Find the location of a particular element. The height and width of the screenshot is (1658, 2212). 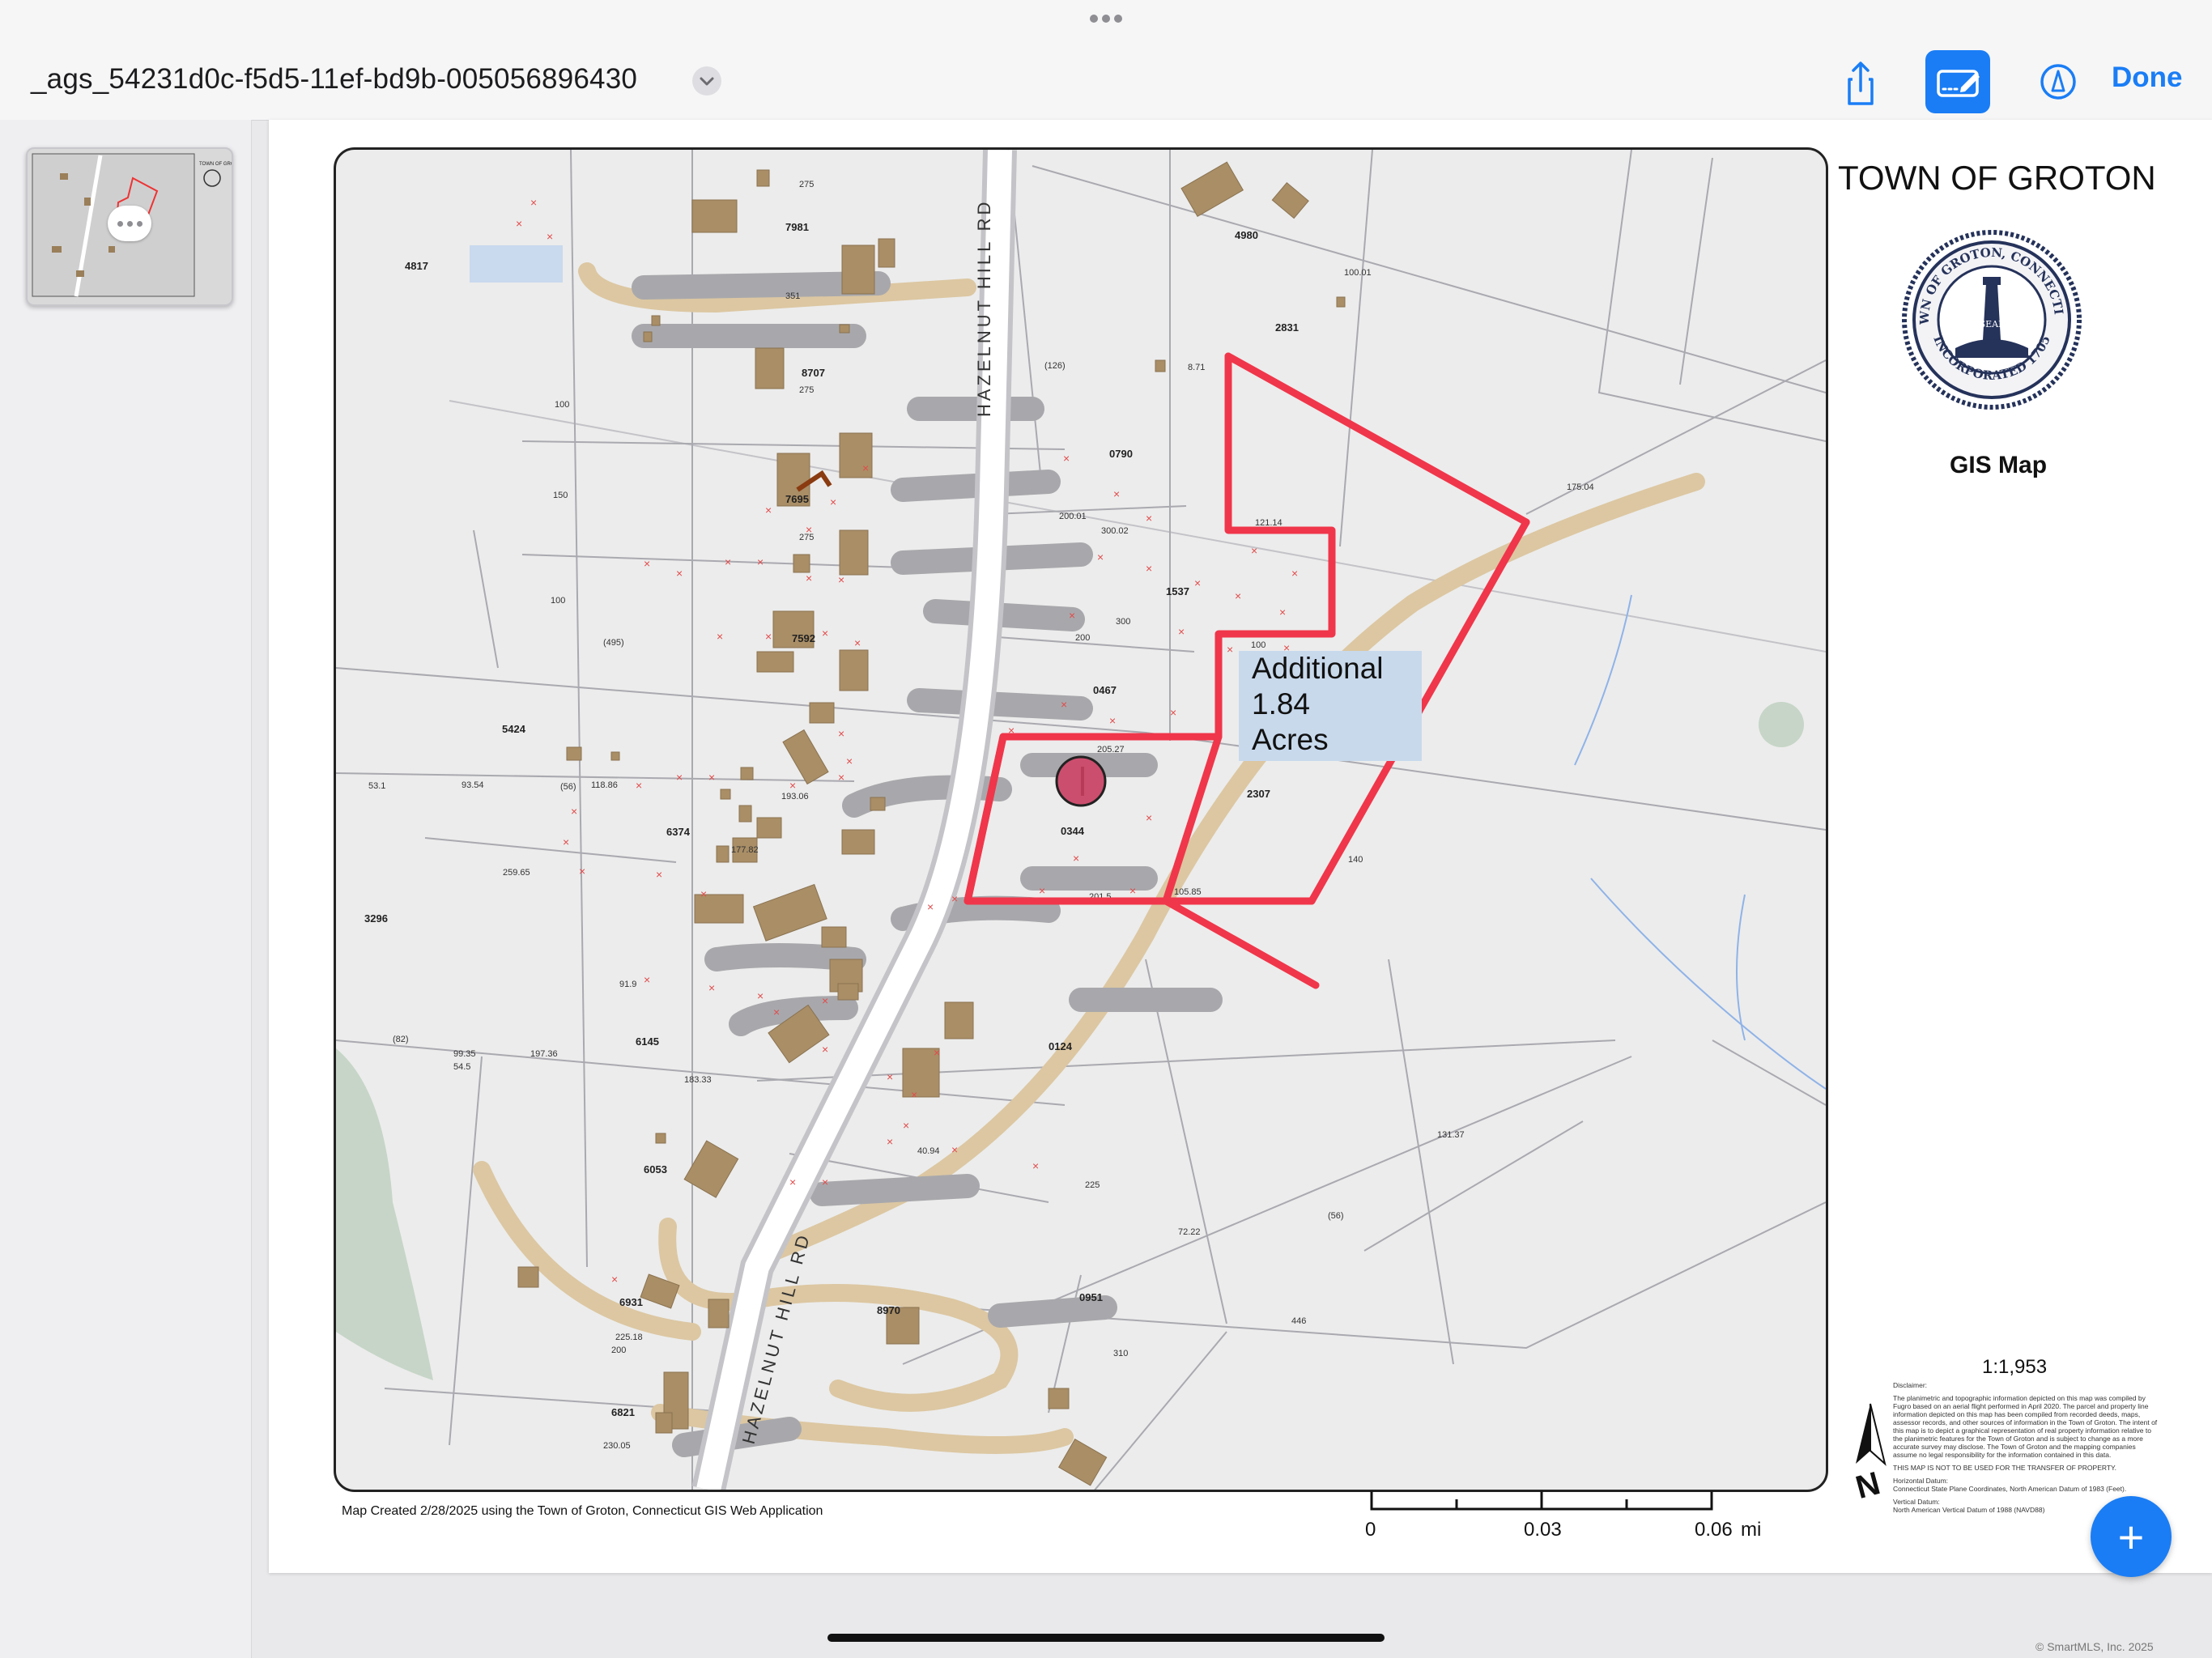

pencil-tip-icon is located at coordinates (2058, 82).